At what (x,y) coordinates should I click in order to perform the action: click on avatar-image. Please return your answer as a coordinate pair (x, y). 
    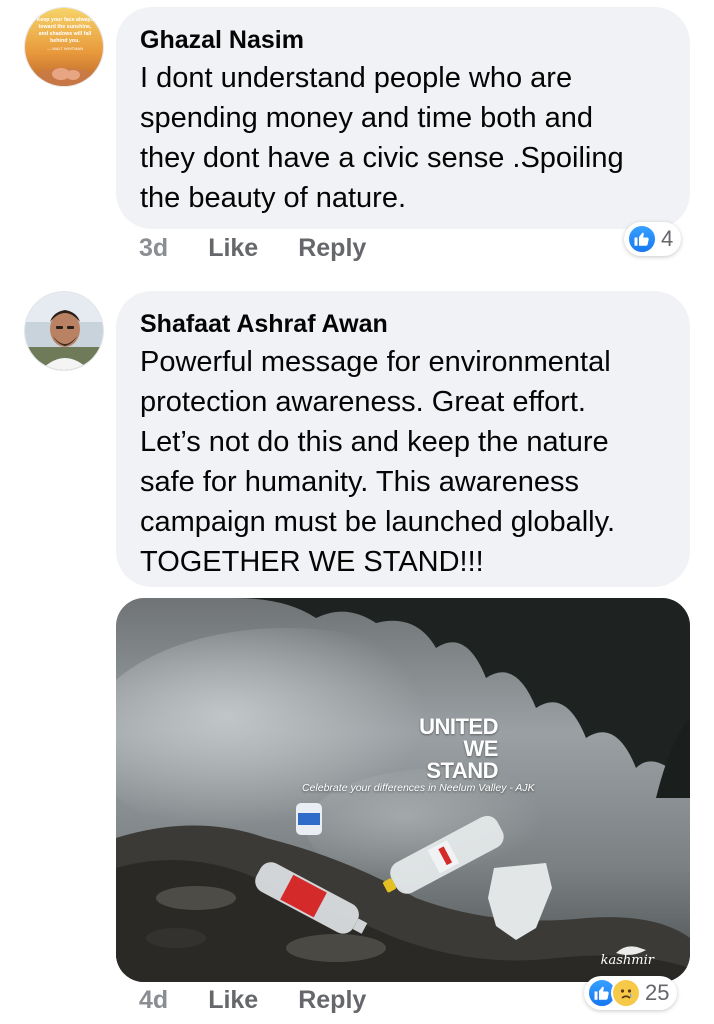
    Looking at the image, I should click on (64, 331).